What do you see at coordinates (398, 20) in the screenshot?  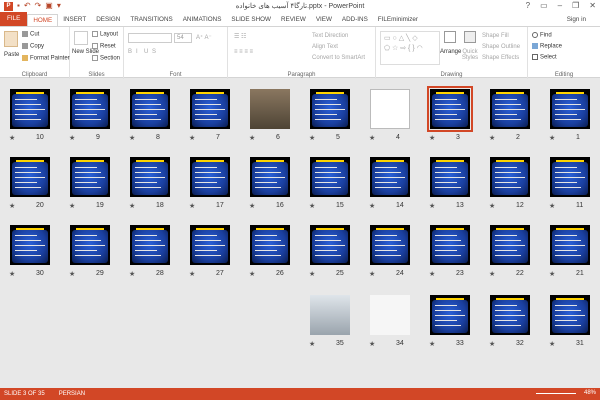 I see `tab-fileminimizer: FILEminimizer` at bounding box center [398, 20].